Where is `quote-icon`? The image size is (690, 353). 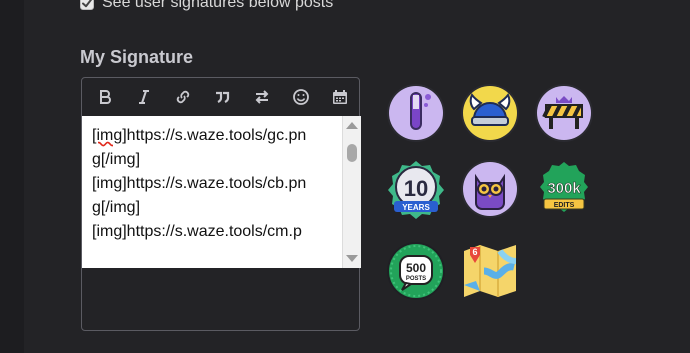
quote-icon is located at coordinates (223, 97).